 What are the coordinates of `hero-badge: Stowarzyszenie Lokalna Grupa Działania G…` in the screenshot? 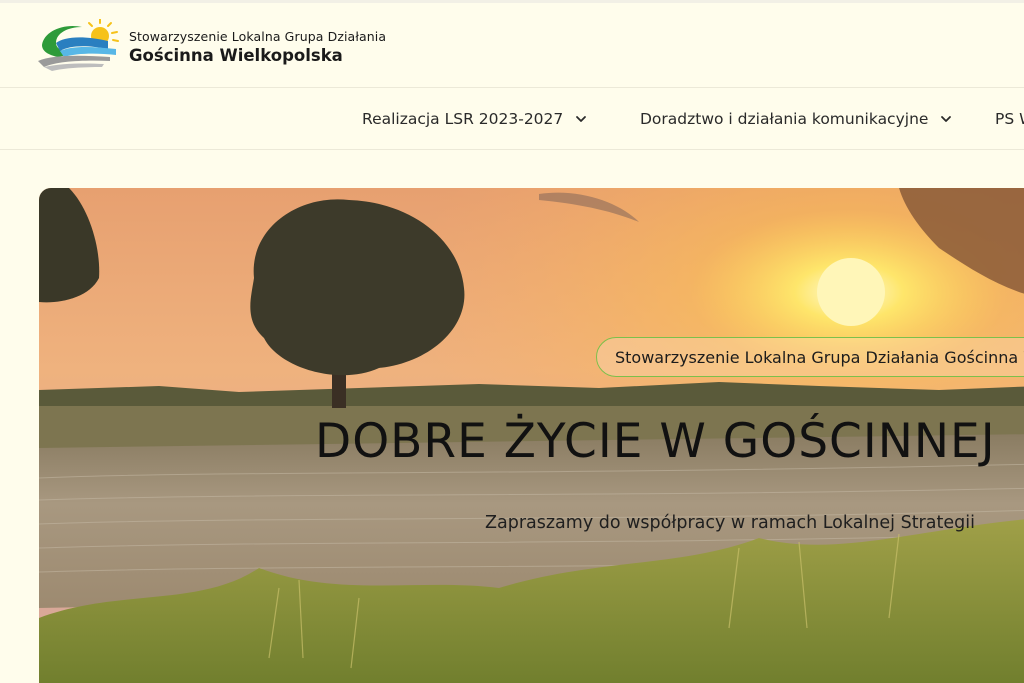 It's located at (810, 357).